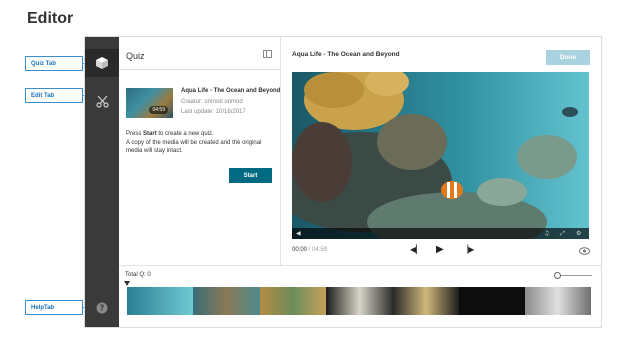 This screenshot has height=343, width=640. I want to click on tab-help: ?, so click(102, 308).